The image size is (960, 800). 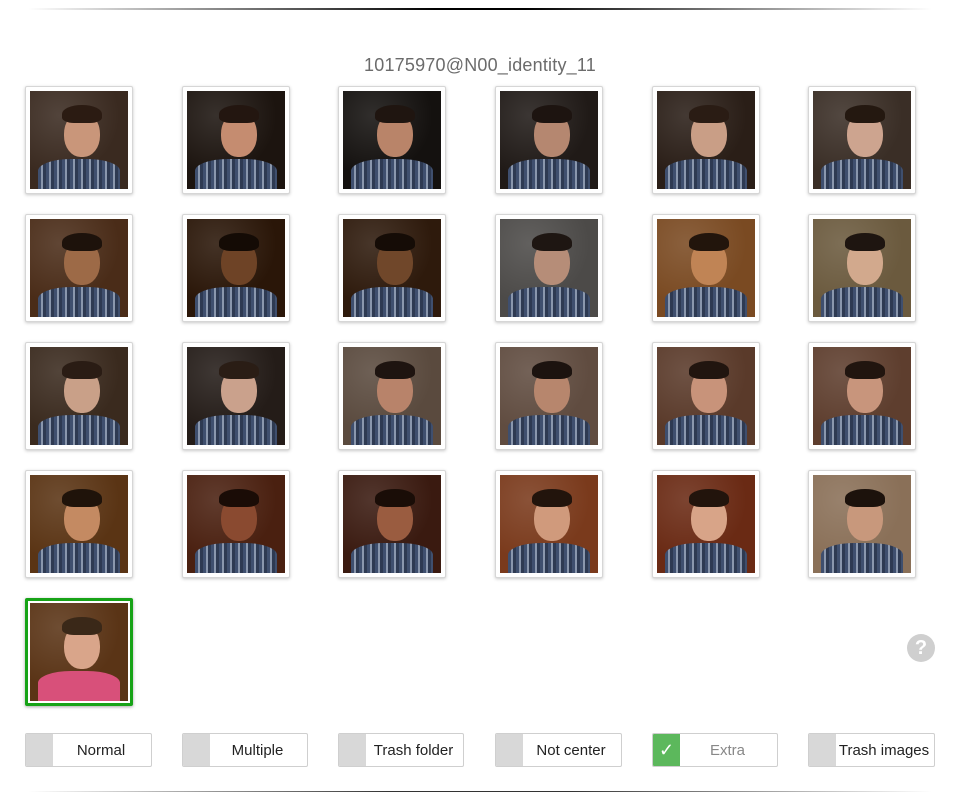 What do you see at coordinates (101, 750) in the screenshot?
I see `category-button-label: Normal` at bounding box center [101, 750].